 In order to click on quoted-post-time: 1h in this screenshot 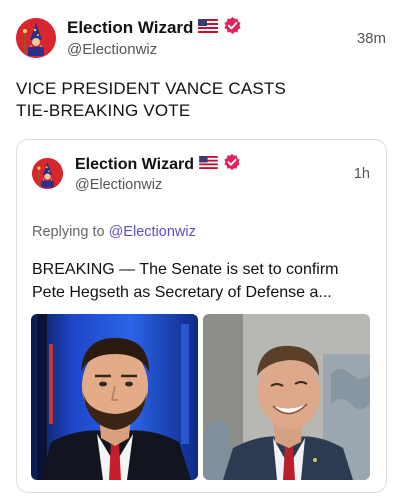, I will do `click(362, 174)`.